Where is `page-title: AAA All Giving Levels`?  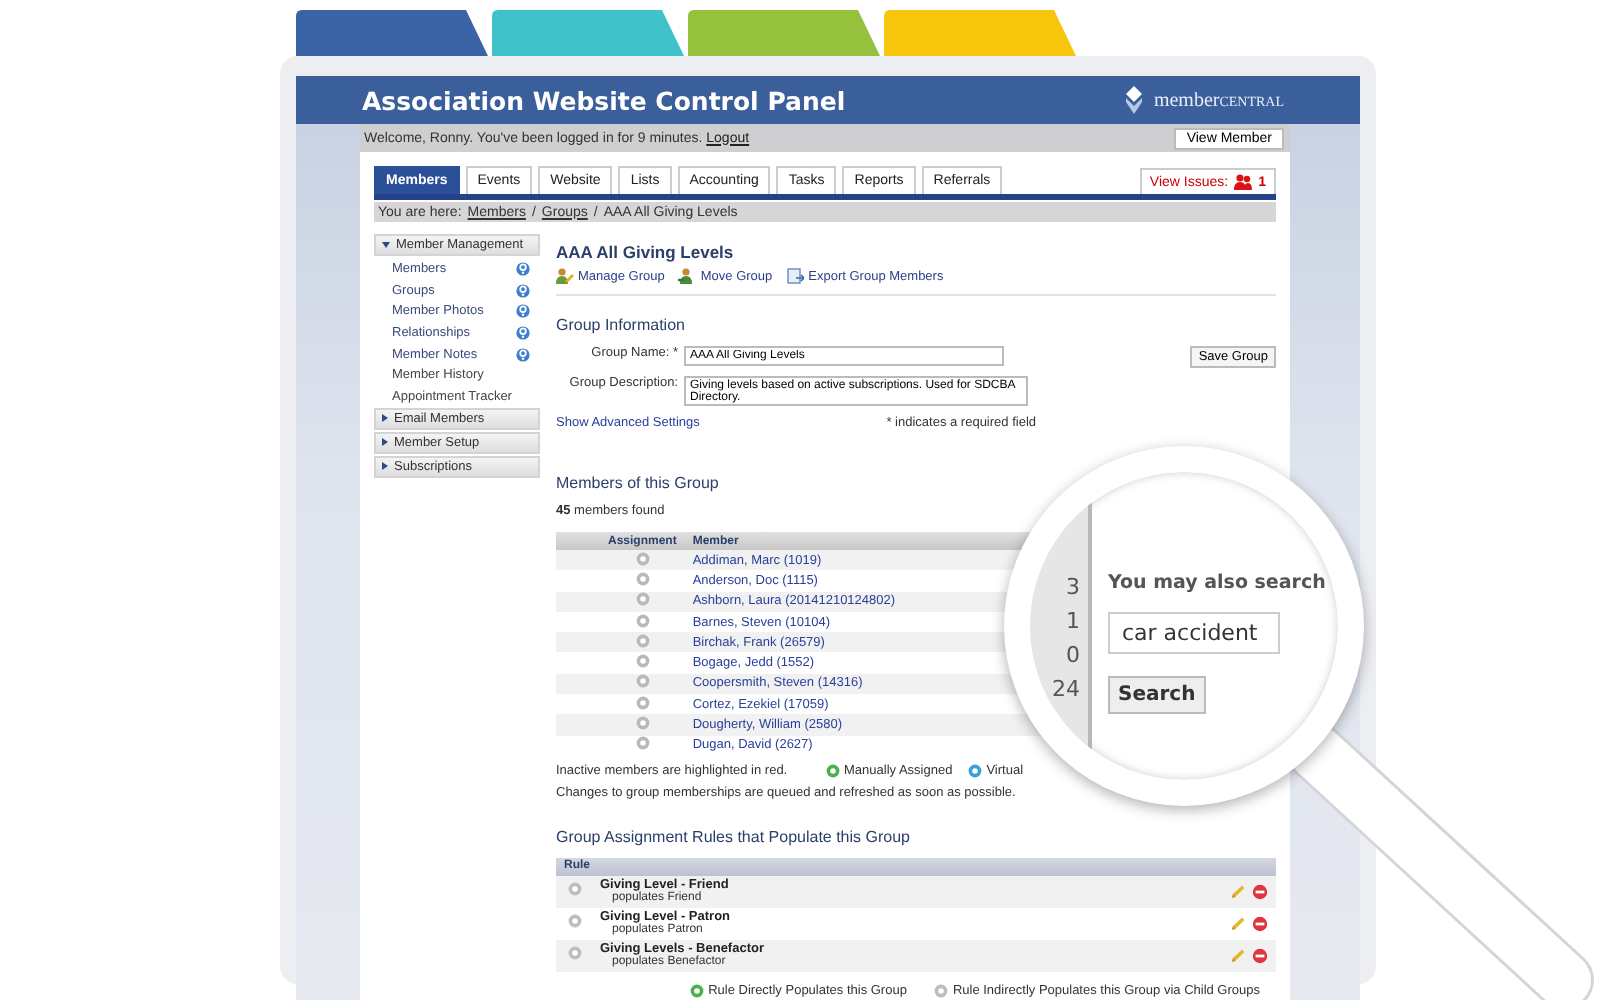 page-title: AAA All Giving Levels is located at coordinates (646, 252).